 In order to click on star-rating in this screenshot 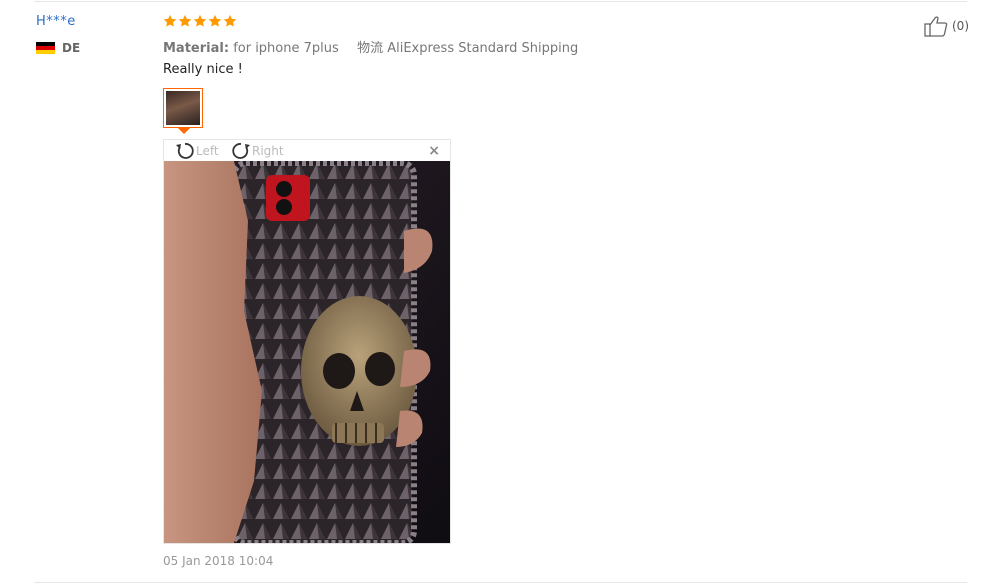, I will do `click(200, 21)`.